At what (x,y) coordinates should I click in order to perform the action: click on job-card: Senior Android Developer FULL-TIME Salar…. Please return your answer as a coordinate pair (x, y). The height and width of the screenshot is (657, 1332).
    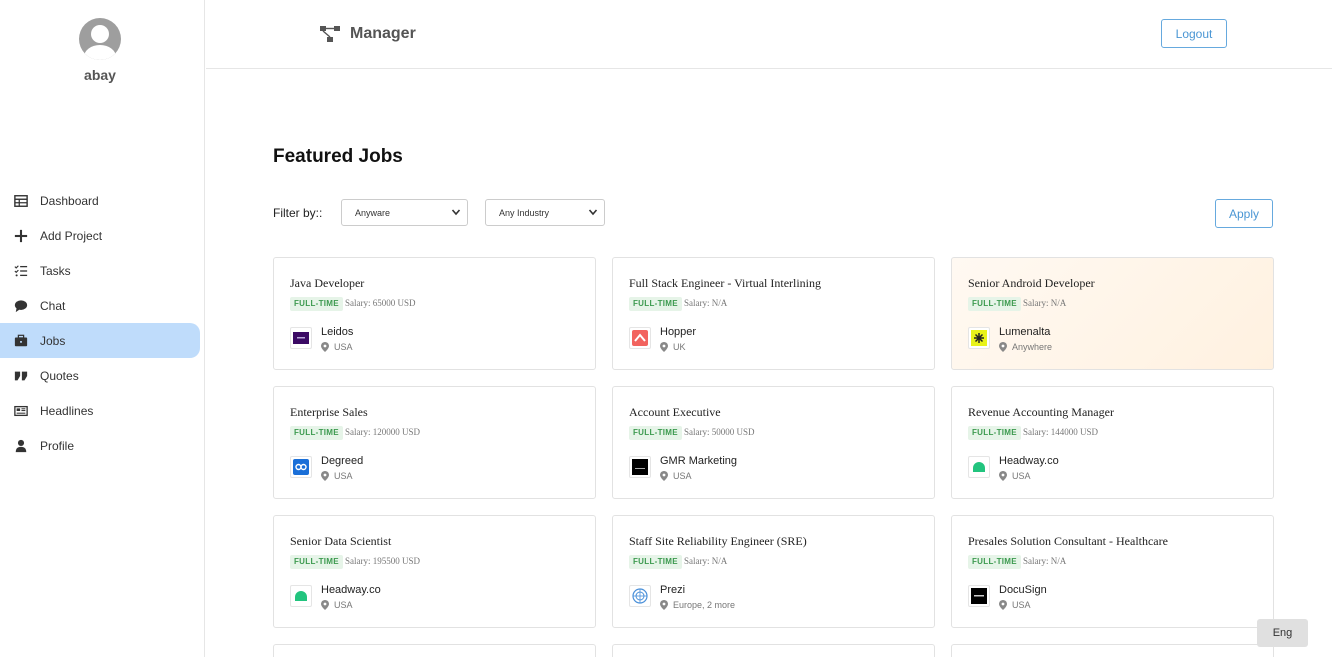
    Looking at the image, I should click on (1112, 313).